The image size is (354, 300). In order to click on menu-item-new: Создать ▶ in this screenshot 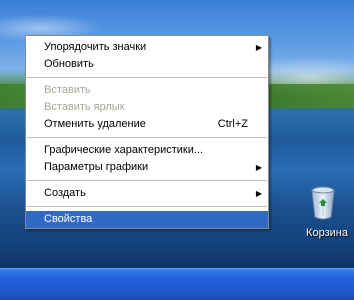, I will do `click(147, 193)`.